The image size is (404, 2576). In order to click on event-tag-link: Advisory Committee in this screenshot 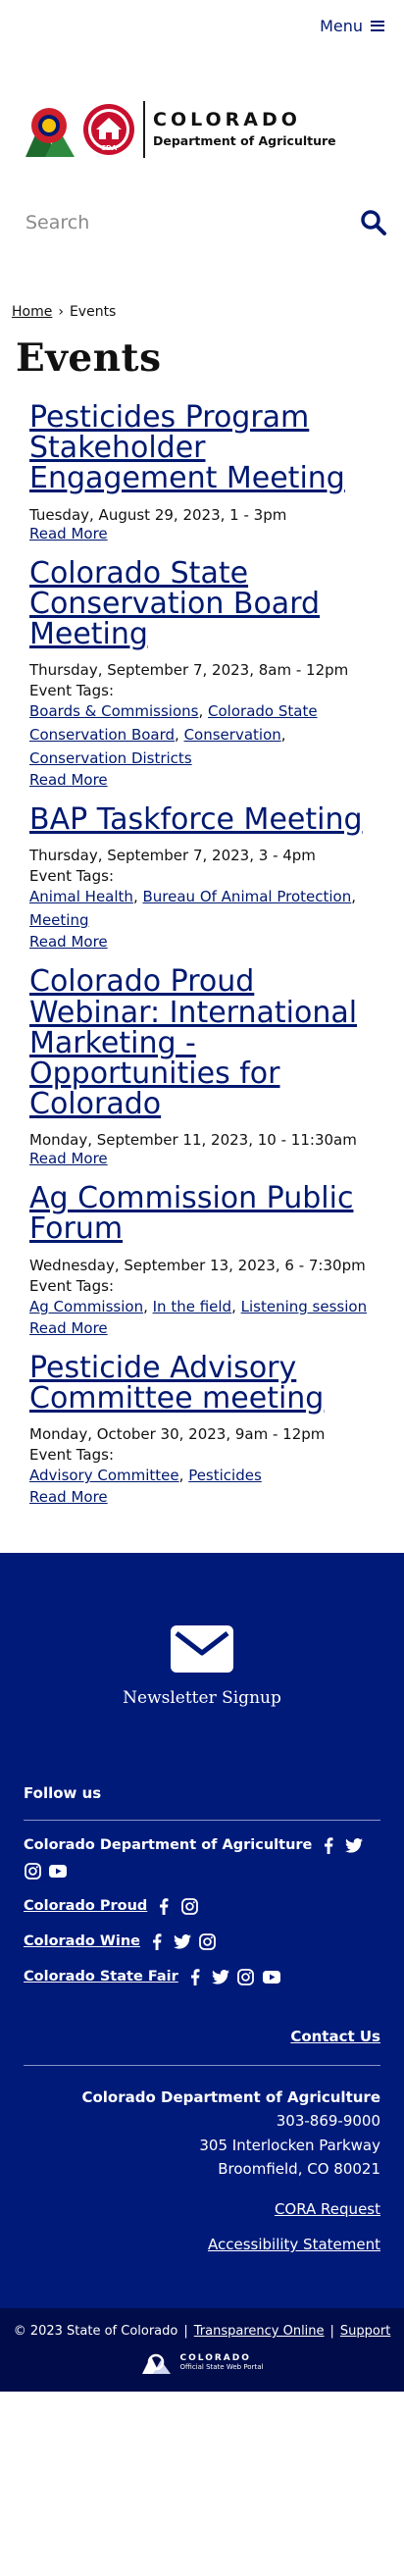, I will do `click(104, 1475)`.